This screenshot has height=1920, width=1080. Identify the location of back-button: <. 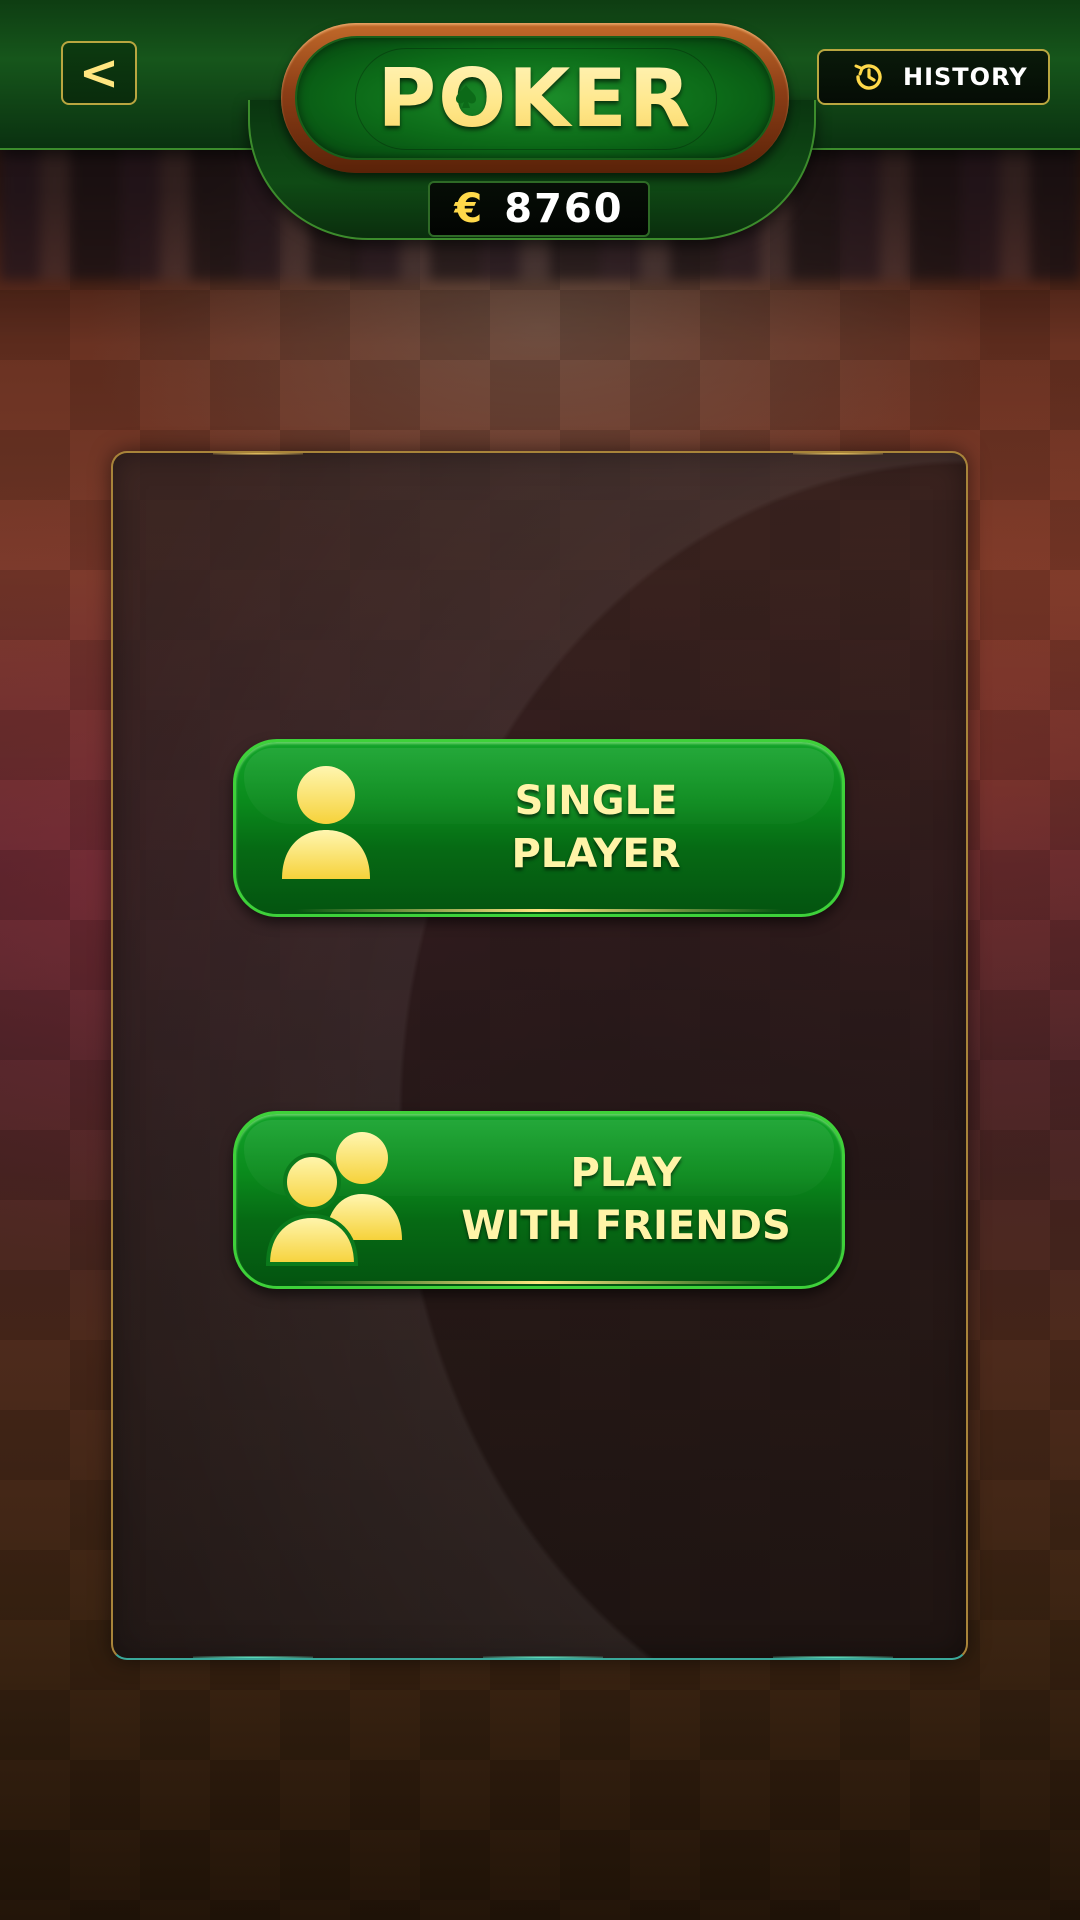
(99, 73).